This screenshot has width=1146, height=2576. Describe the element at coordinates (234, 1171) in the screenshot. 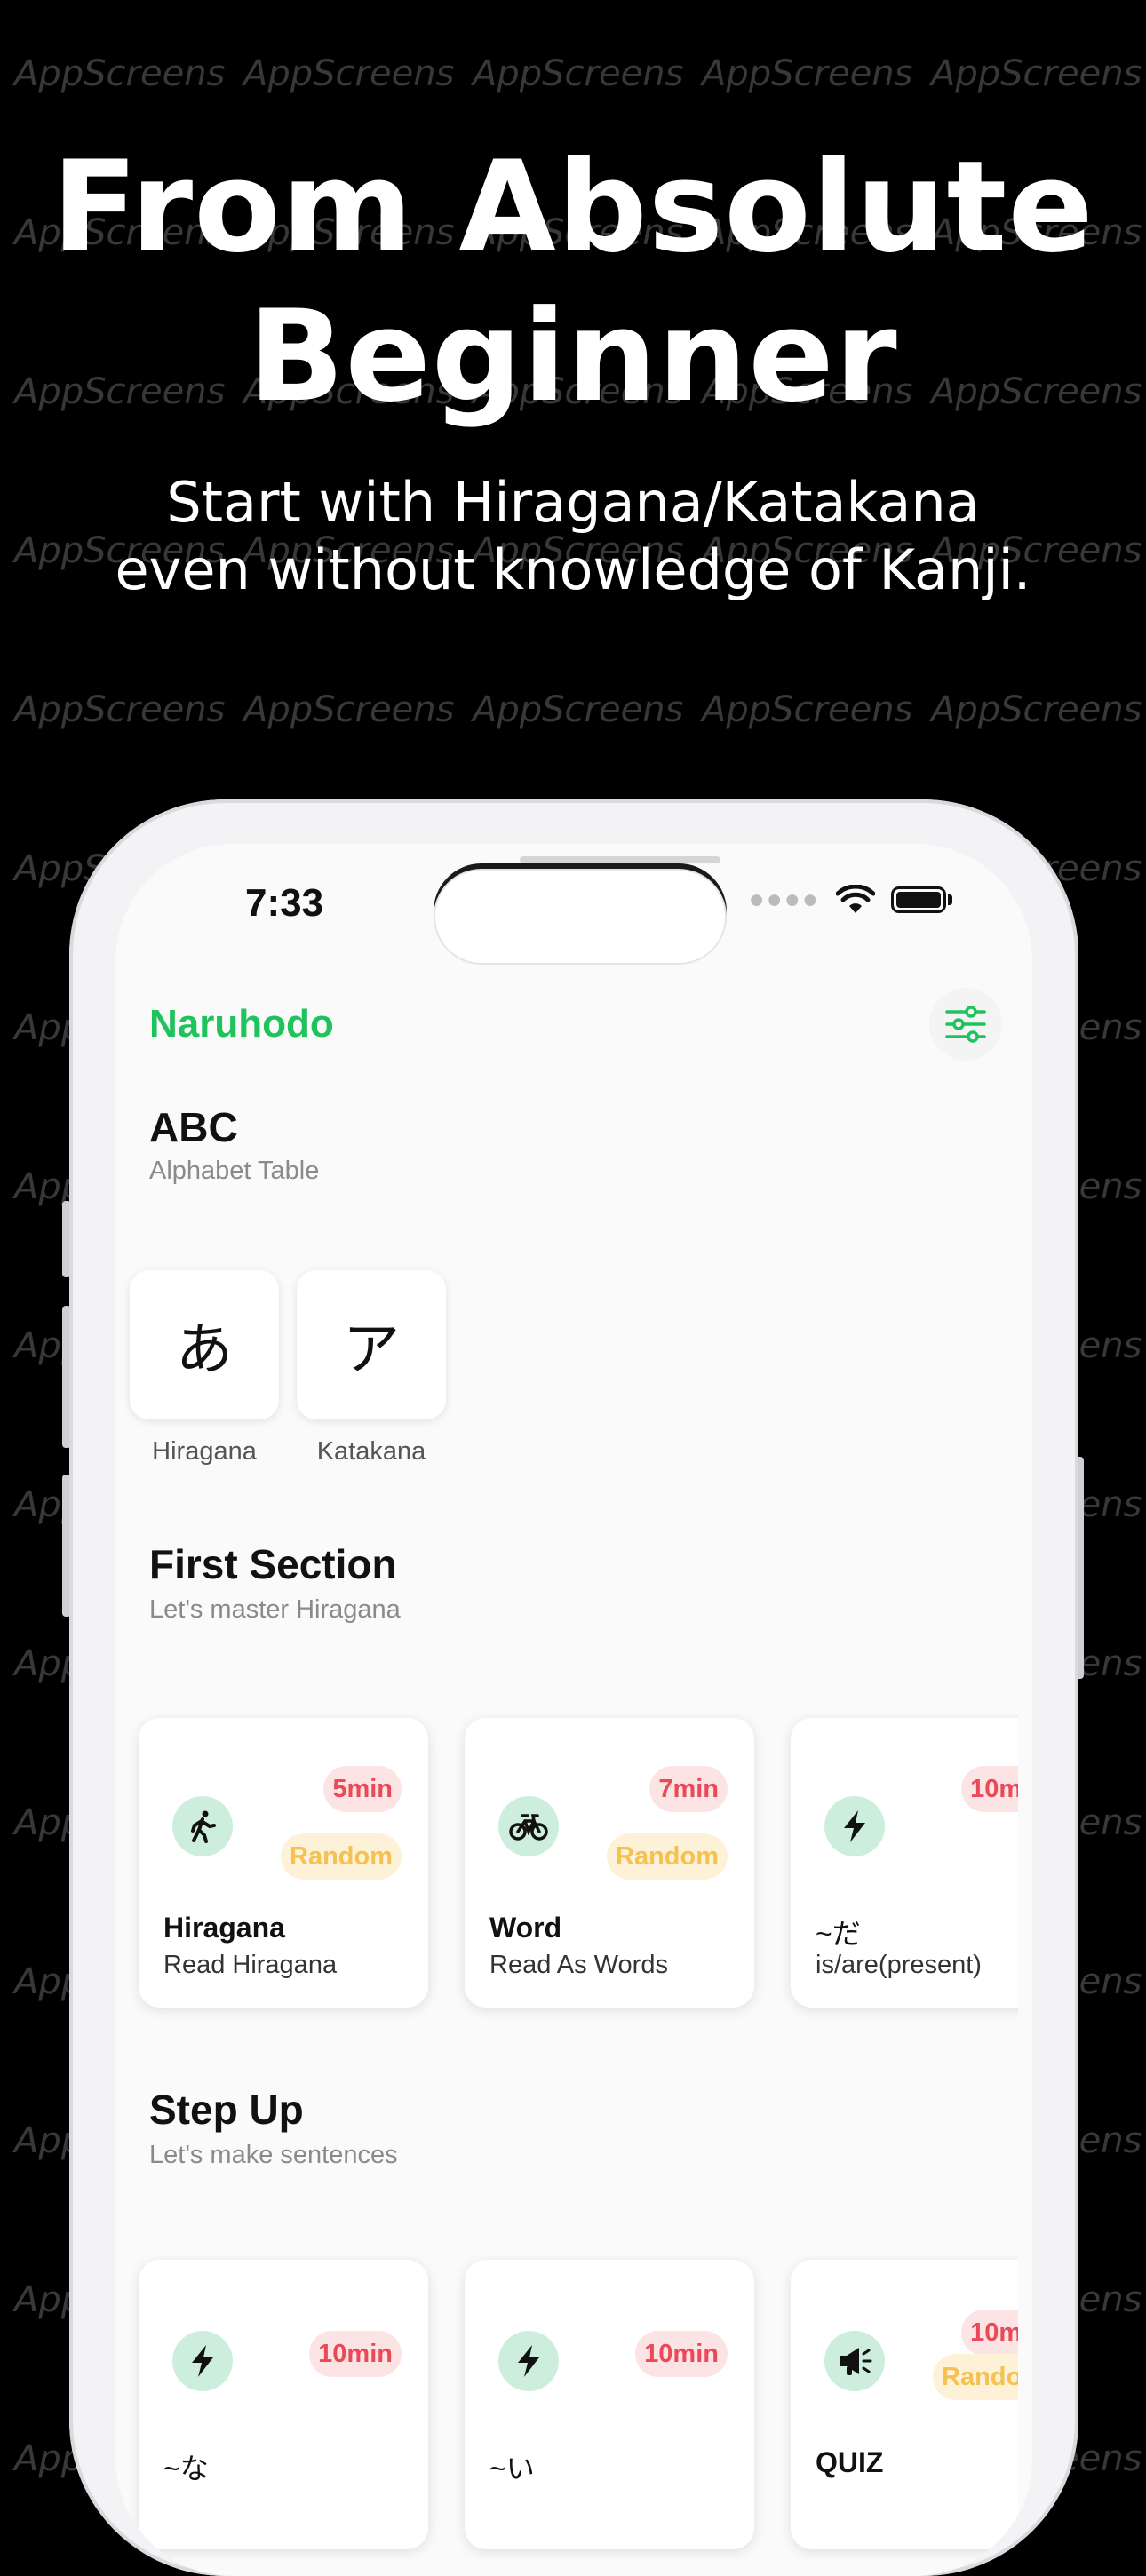

I see `abc-section-subtitle: Alphabet Table` at that location.